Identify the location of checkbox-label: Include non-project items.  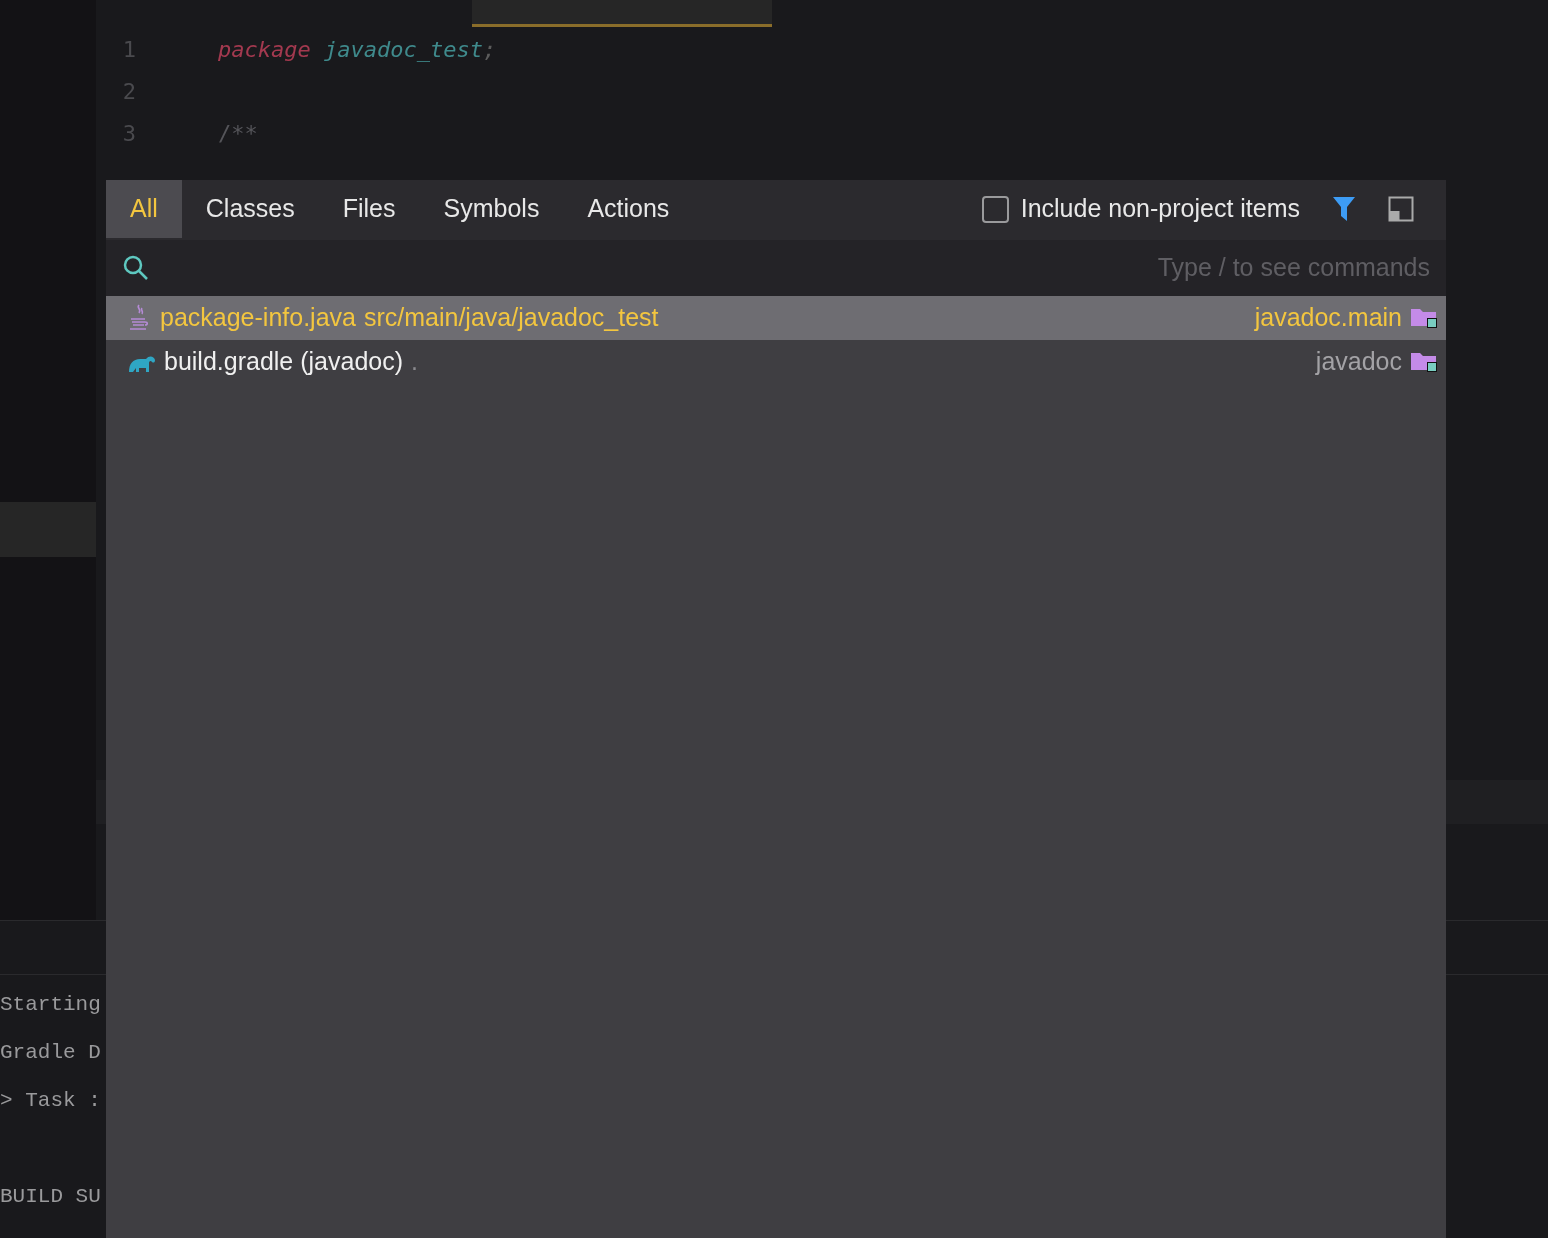
(1160, 209).